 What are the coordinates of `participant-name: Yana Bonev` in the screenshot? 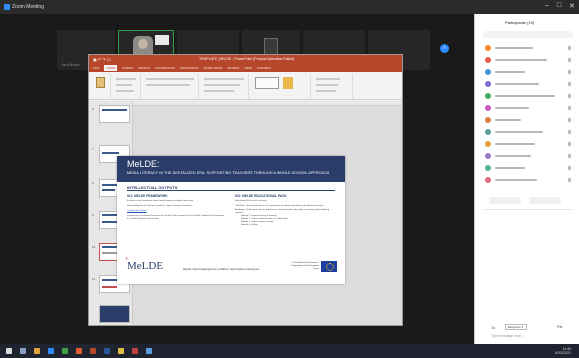 It's located at (70, 65).